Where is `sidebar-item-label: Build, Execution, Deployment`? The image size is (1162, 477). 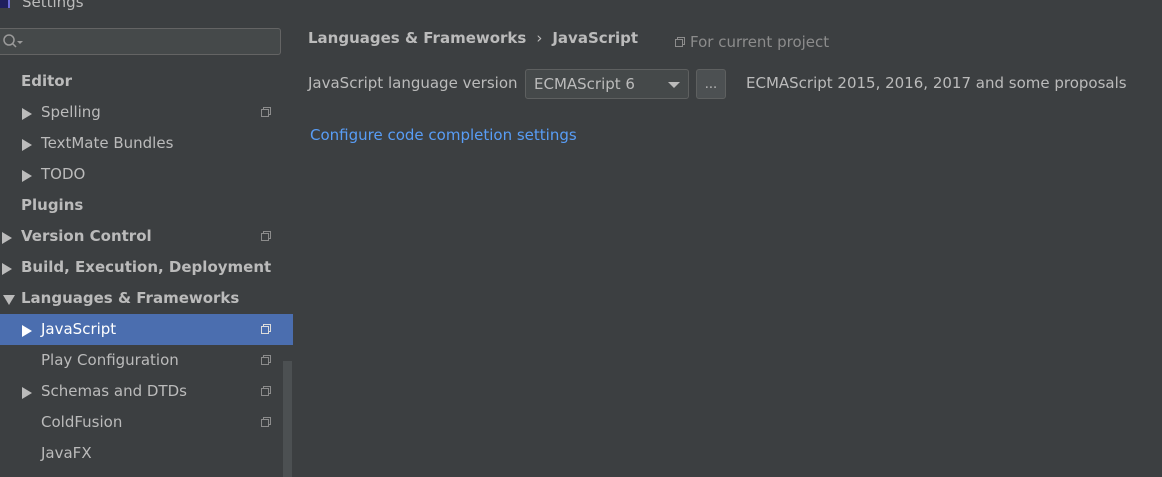 sidebar-item-label: Build, Execution, Deployment is located at coordinates (146, 267).